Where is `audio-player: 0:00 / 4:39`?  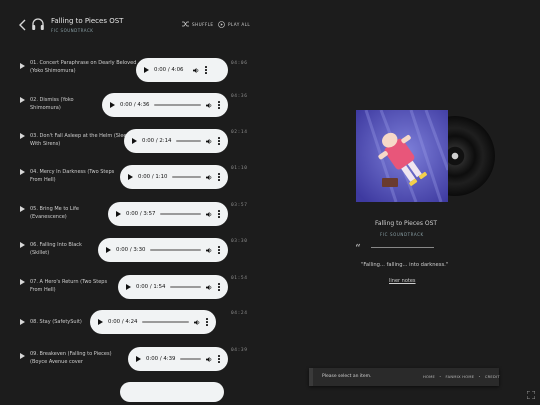
audio-player: 0:00 / 4:39 is located at coordinates (178, 359).